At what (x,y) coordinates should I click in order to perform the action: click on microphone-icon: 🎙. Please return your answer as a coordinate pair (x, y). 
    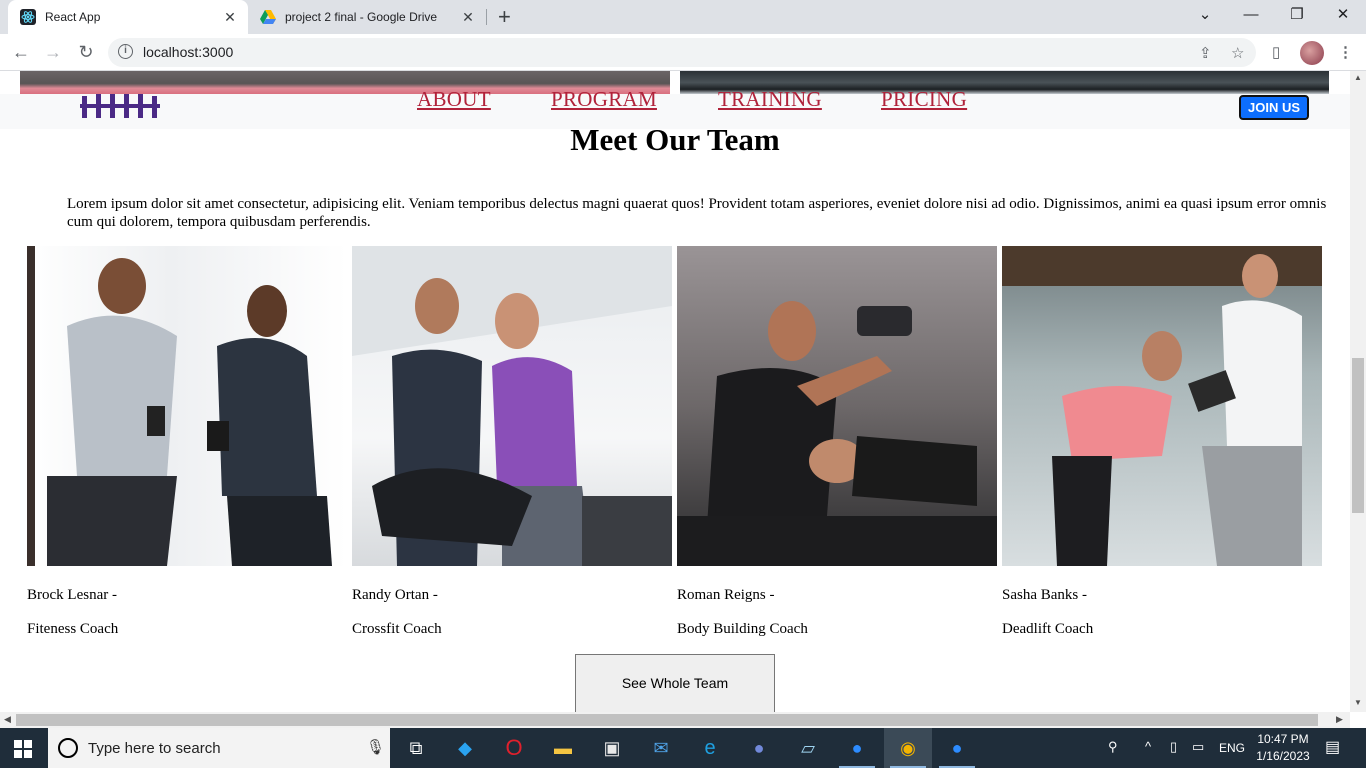
    Looking at the image, I should click on (375, 747).